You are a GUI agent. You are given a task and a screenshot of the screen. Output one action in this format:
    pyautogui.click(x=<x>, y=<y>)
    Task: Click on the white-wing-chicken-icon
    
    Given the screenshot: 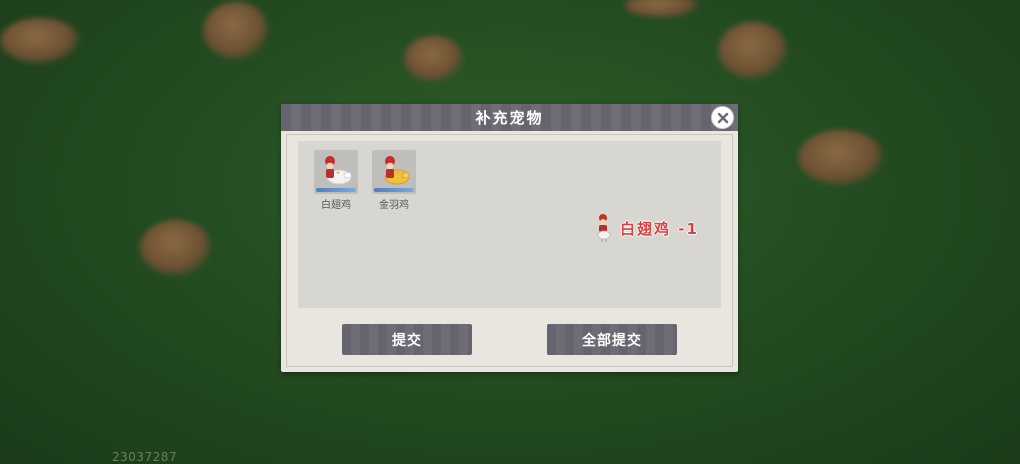 What is the action you would take?
    pyautogui.click(x=604, y=228)
    